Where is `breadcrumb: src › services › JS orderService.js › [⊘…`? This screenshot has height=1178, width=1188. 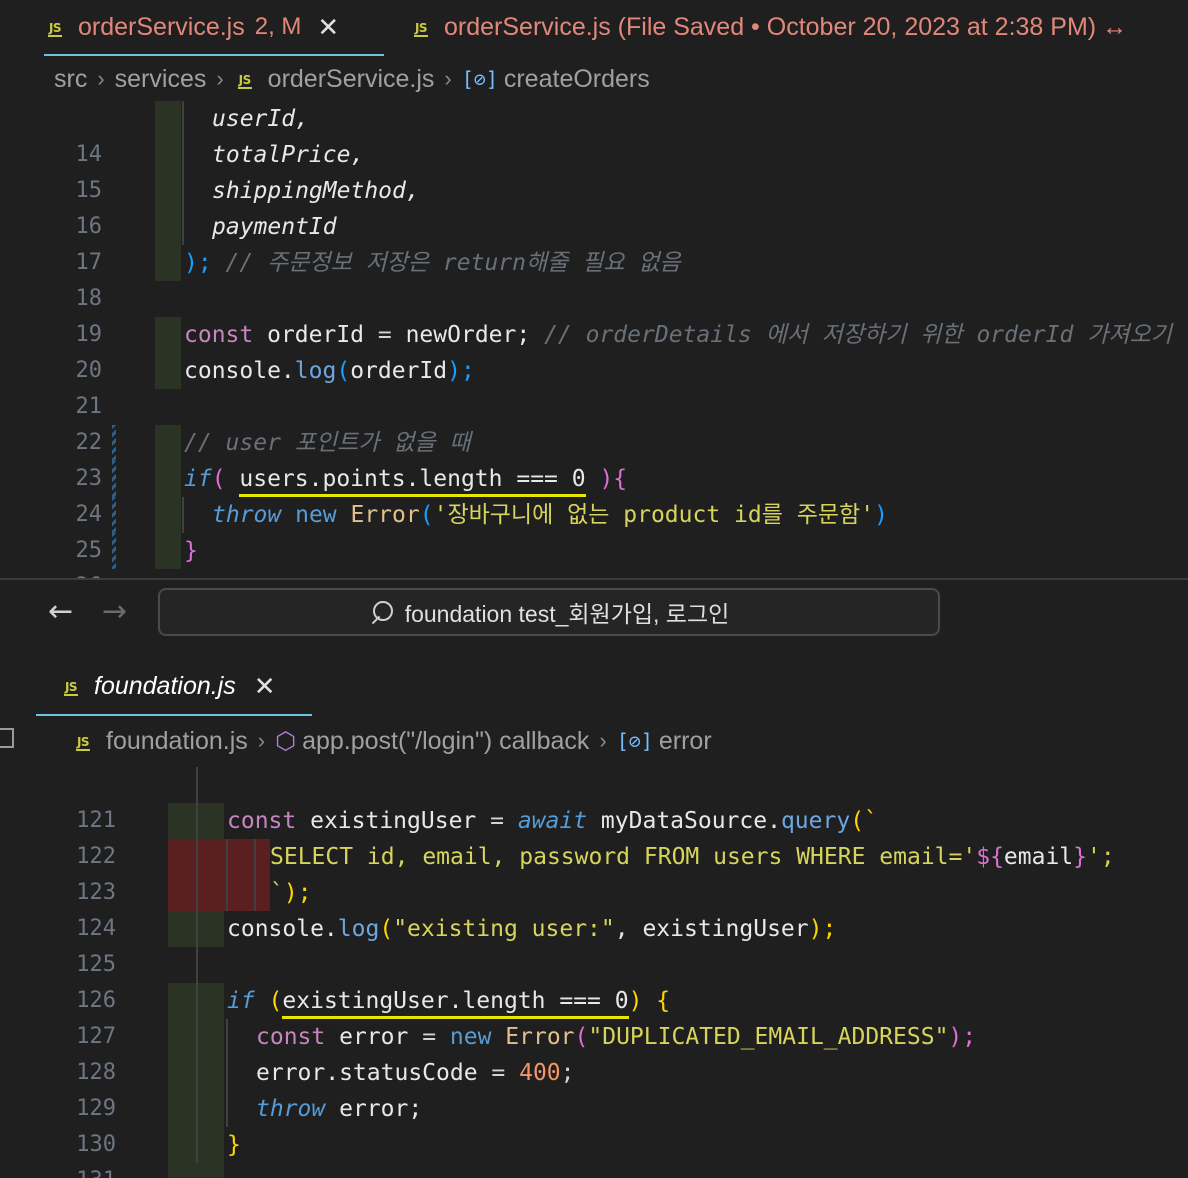 breadcrumb: src › services › JS orderService.js › [⊘… is located at coordinates (352, 79).